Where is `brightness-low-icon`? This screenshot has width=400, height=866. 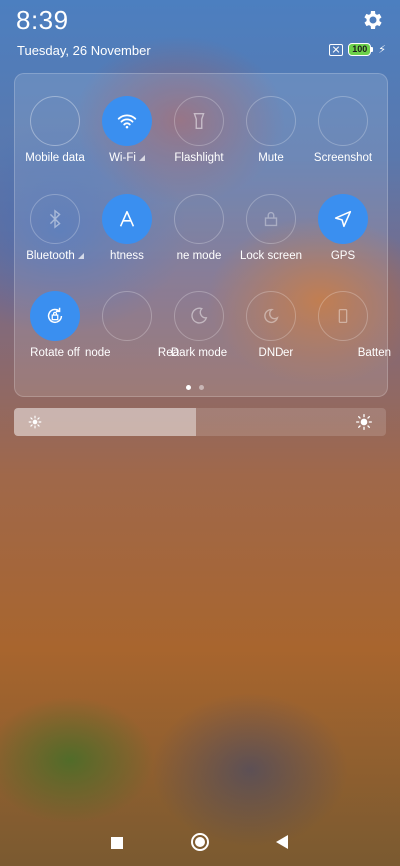
brightness-low-icon is located at coordinates (35, 422).